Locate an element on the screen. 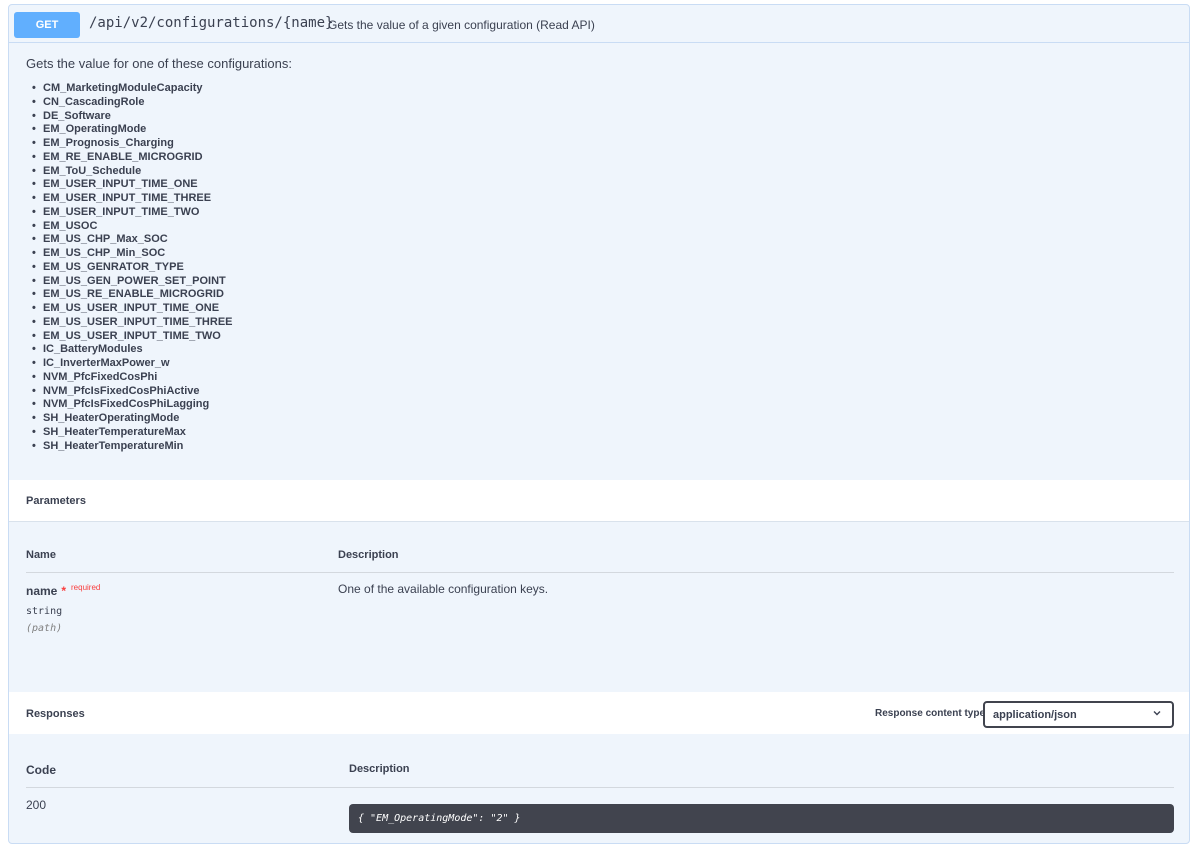  configuration-item: • SH_HeaterTemperatureMin is located at coordinates (132, 447).